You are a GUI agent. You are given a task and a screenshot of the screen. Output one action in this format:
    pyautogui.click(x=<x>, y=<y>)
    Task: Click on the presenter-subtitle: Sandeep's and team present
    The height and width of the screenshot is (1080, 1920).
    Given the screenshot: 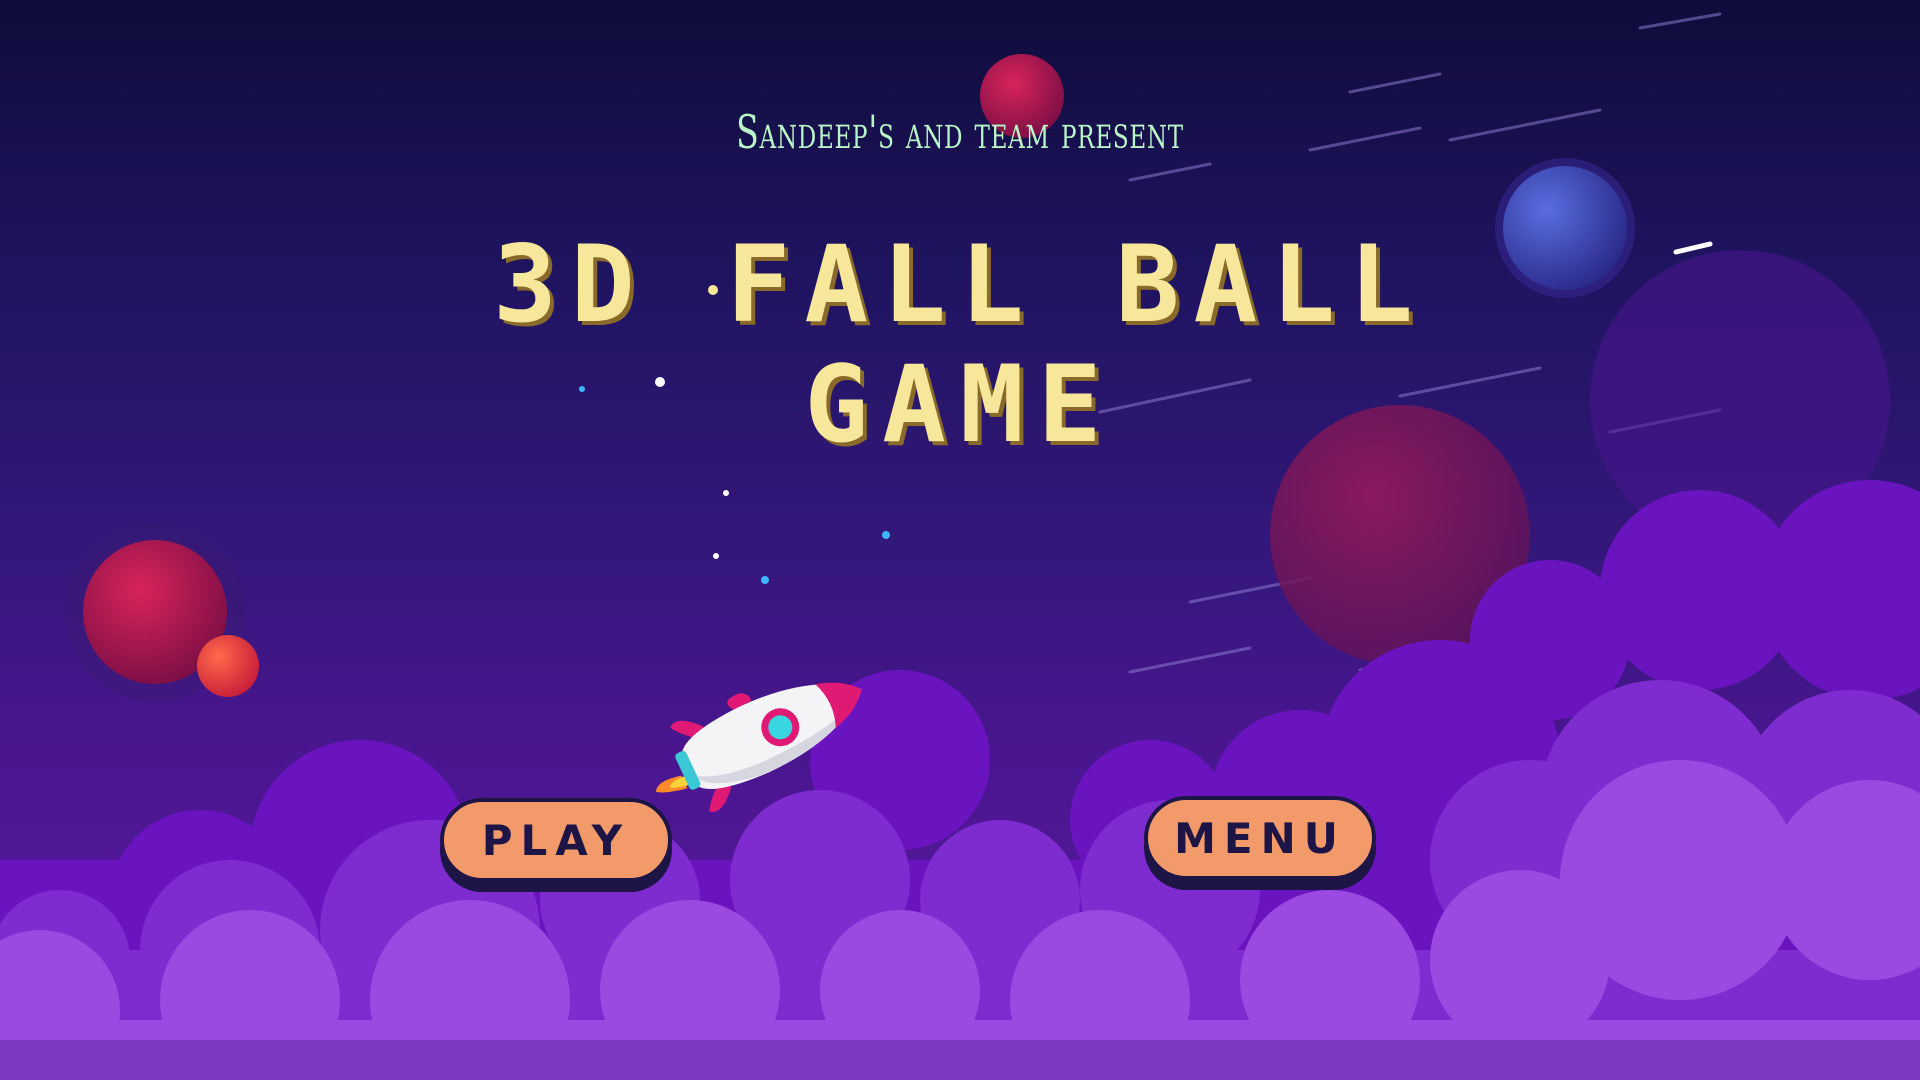 What is the action you would take?
    pyautogui.click(x=960, y=132)
    